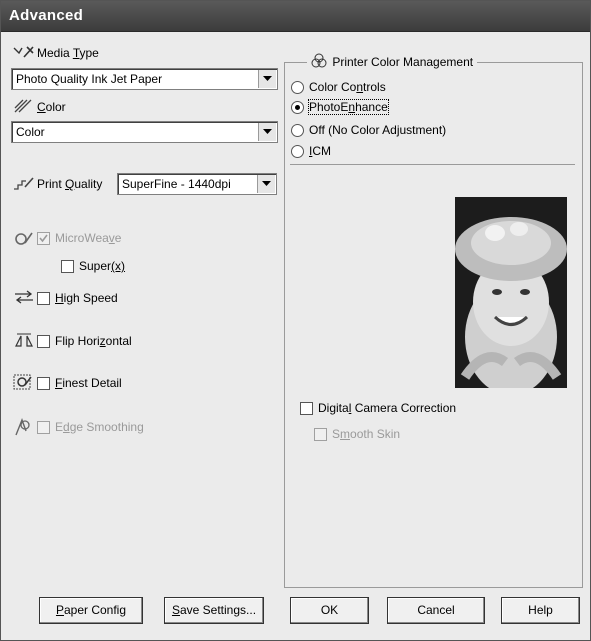 Image resolution: width=591 pixels, height=641 pixels. I want to click on high-speed-label: High Speed, so click(86, 298).